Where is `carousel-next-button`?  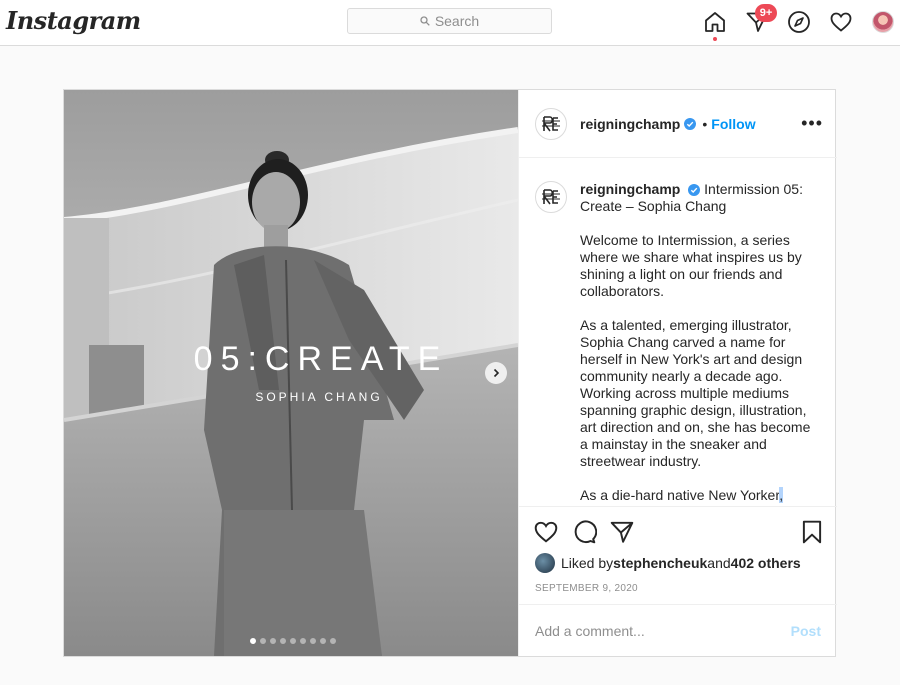 carousel-next-button is located at coordinates (496, 373).